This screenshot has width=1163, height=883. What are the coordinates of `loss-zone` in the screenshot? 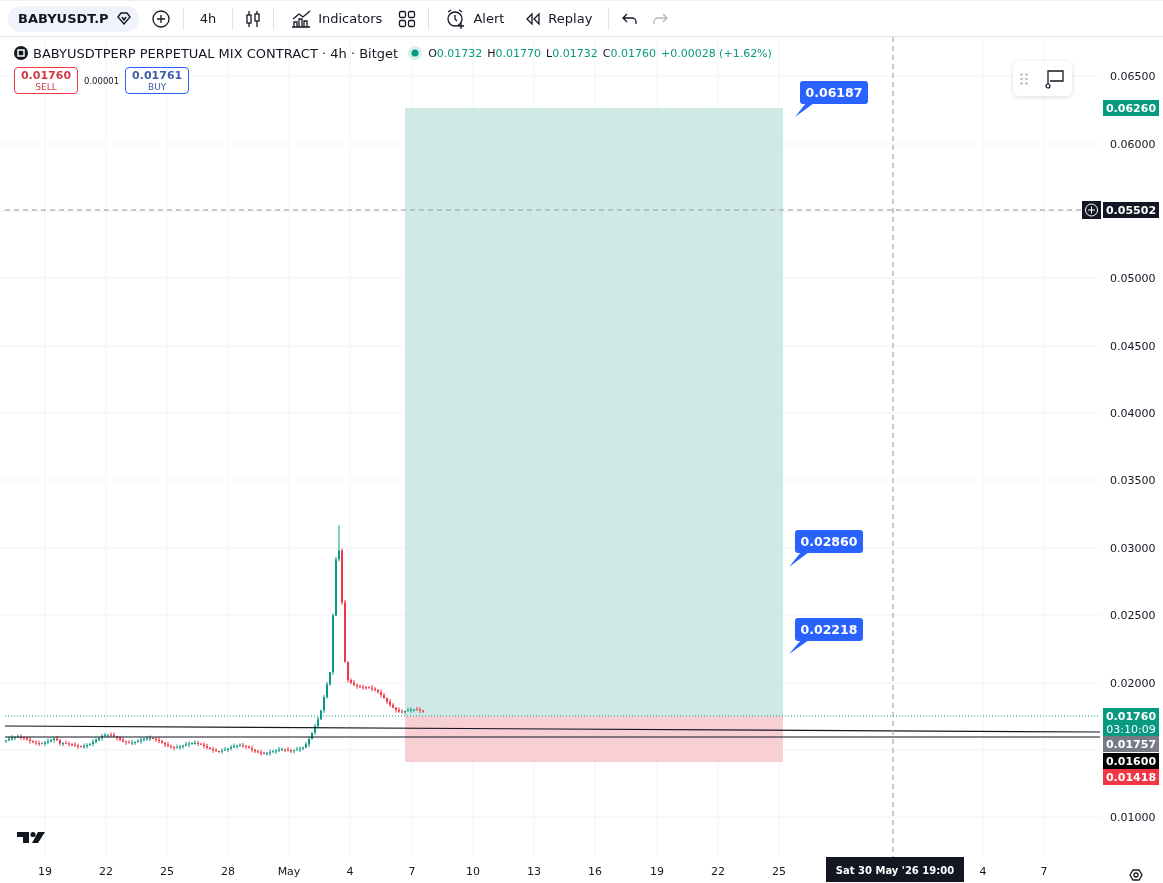 It's located at (594, 739).